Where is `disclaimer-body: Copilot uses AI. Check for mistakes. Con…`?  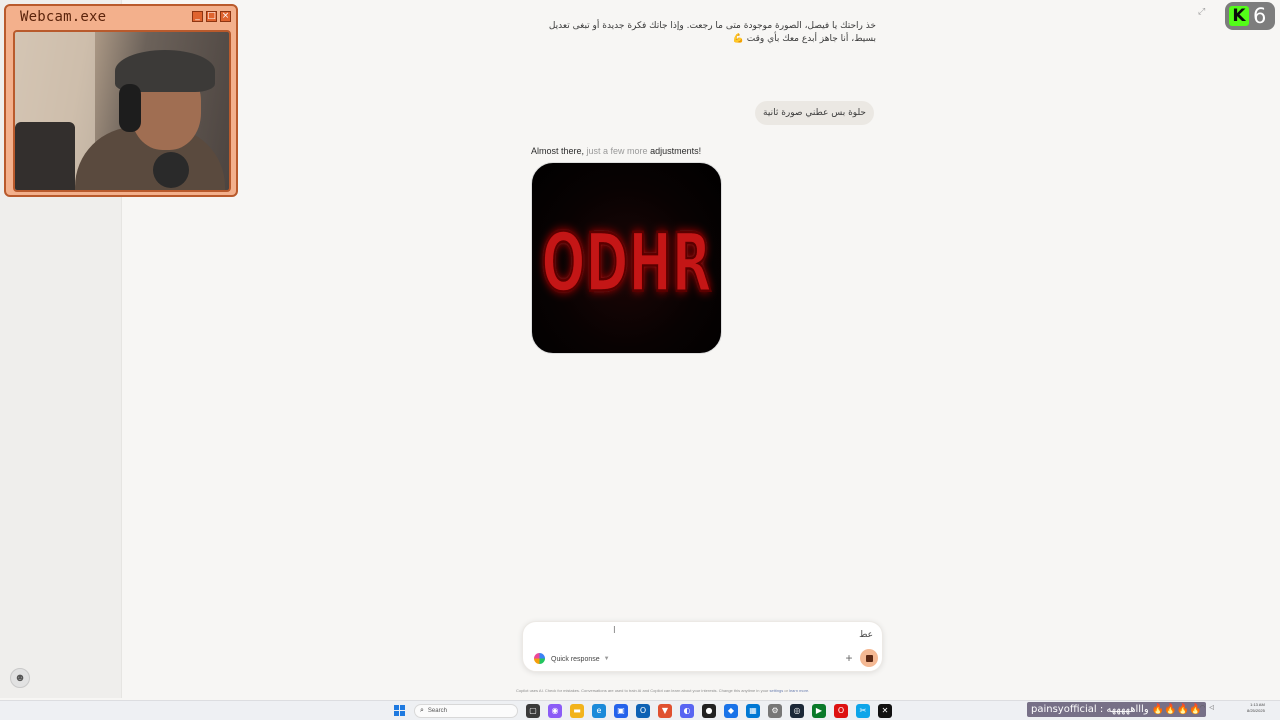
disclaimer-body: Copilot uses AI. Check for mistakes. Con… is located at coordinates (642, 690).